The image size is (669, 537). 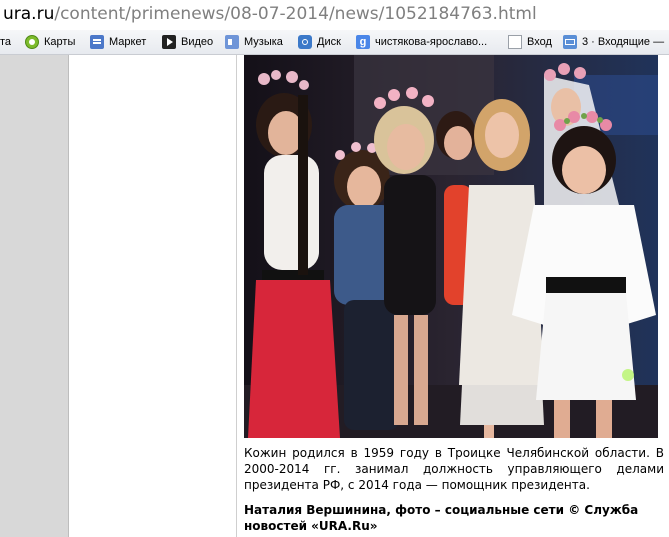 I want to click on bookmark-label: та, so click(x=6, y=42).